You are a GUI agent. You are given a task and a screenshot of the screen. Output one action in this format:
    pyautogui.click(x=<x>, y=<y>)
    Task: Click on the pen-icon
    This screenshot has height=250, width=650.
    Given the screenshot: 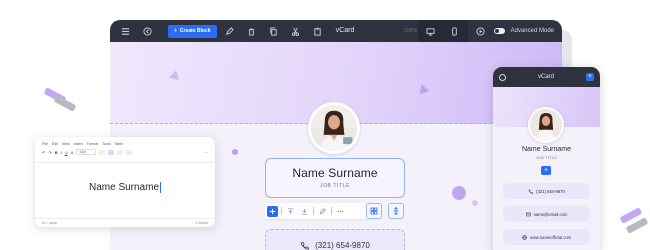 What is the action you would take?
    pyautogui.click(x=230, y=31)
    